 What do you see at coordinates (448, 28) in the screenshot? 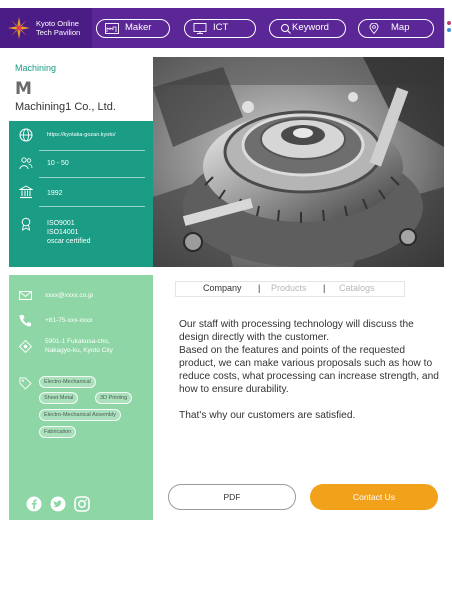
I see `language-switch` at bounding box center [448, 28].